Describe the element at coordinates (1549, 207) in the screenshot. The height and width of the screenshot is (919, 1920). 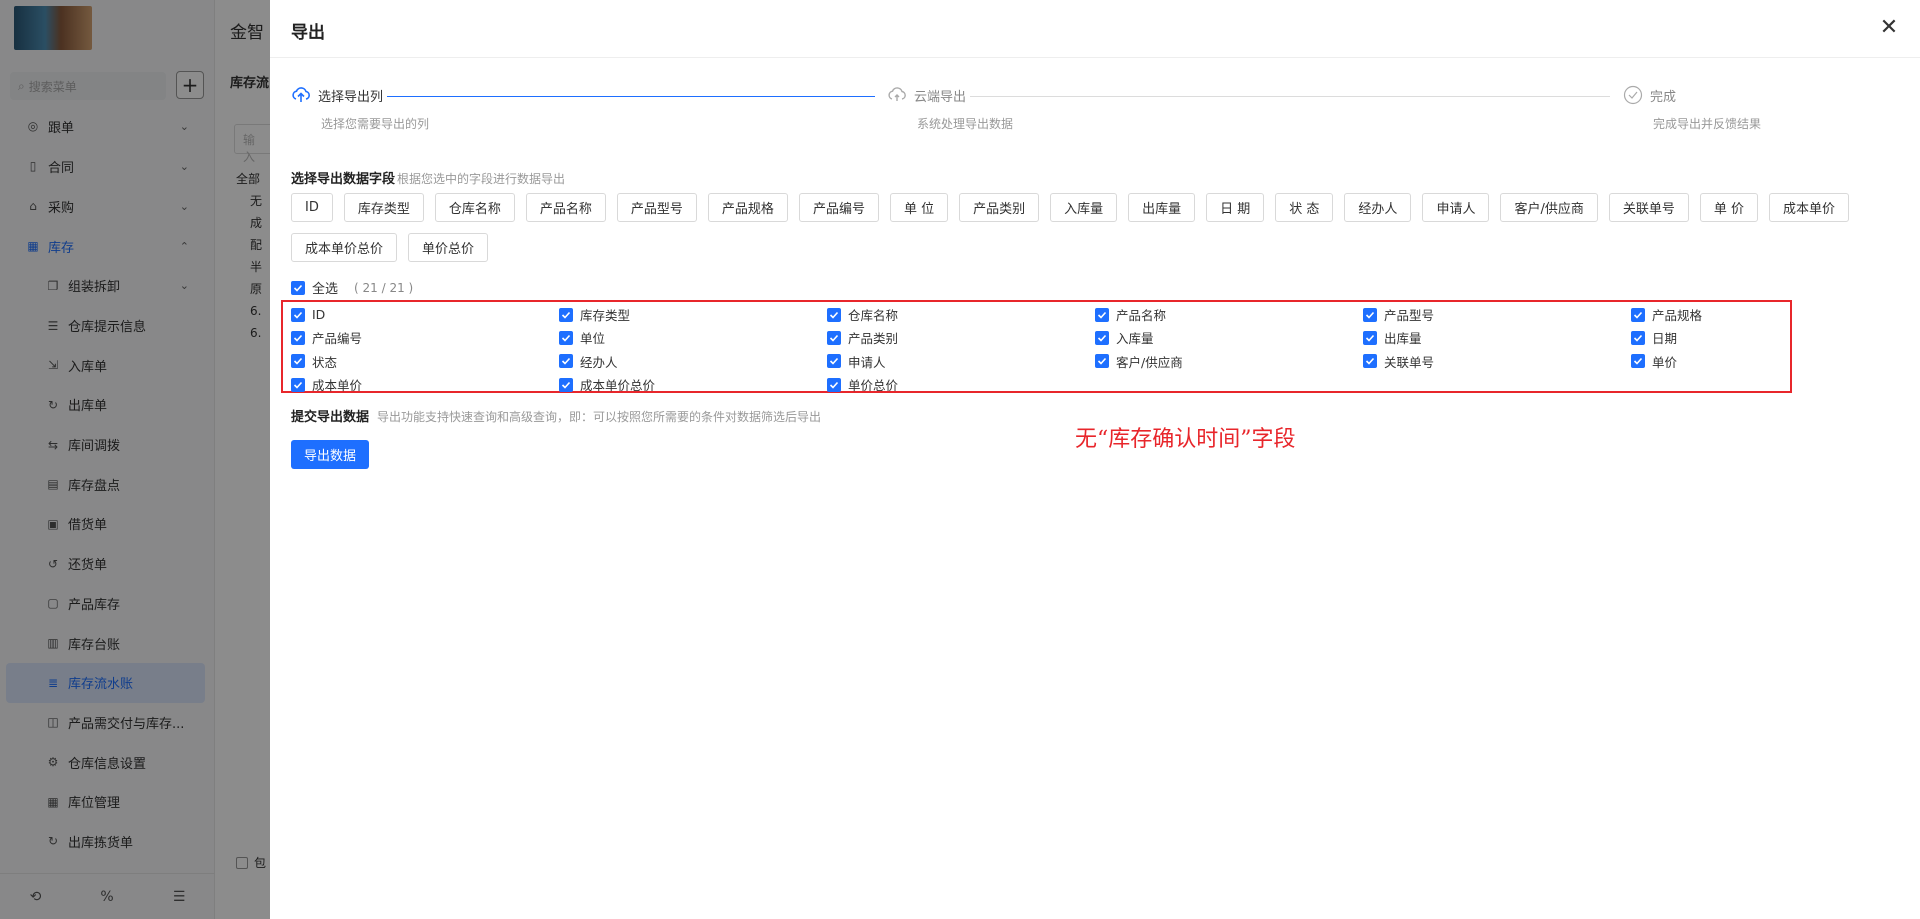
I see `field-tag: 客户/供应商` at that location.